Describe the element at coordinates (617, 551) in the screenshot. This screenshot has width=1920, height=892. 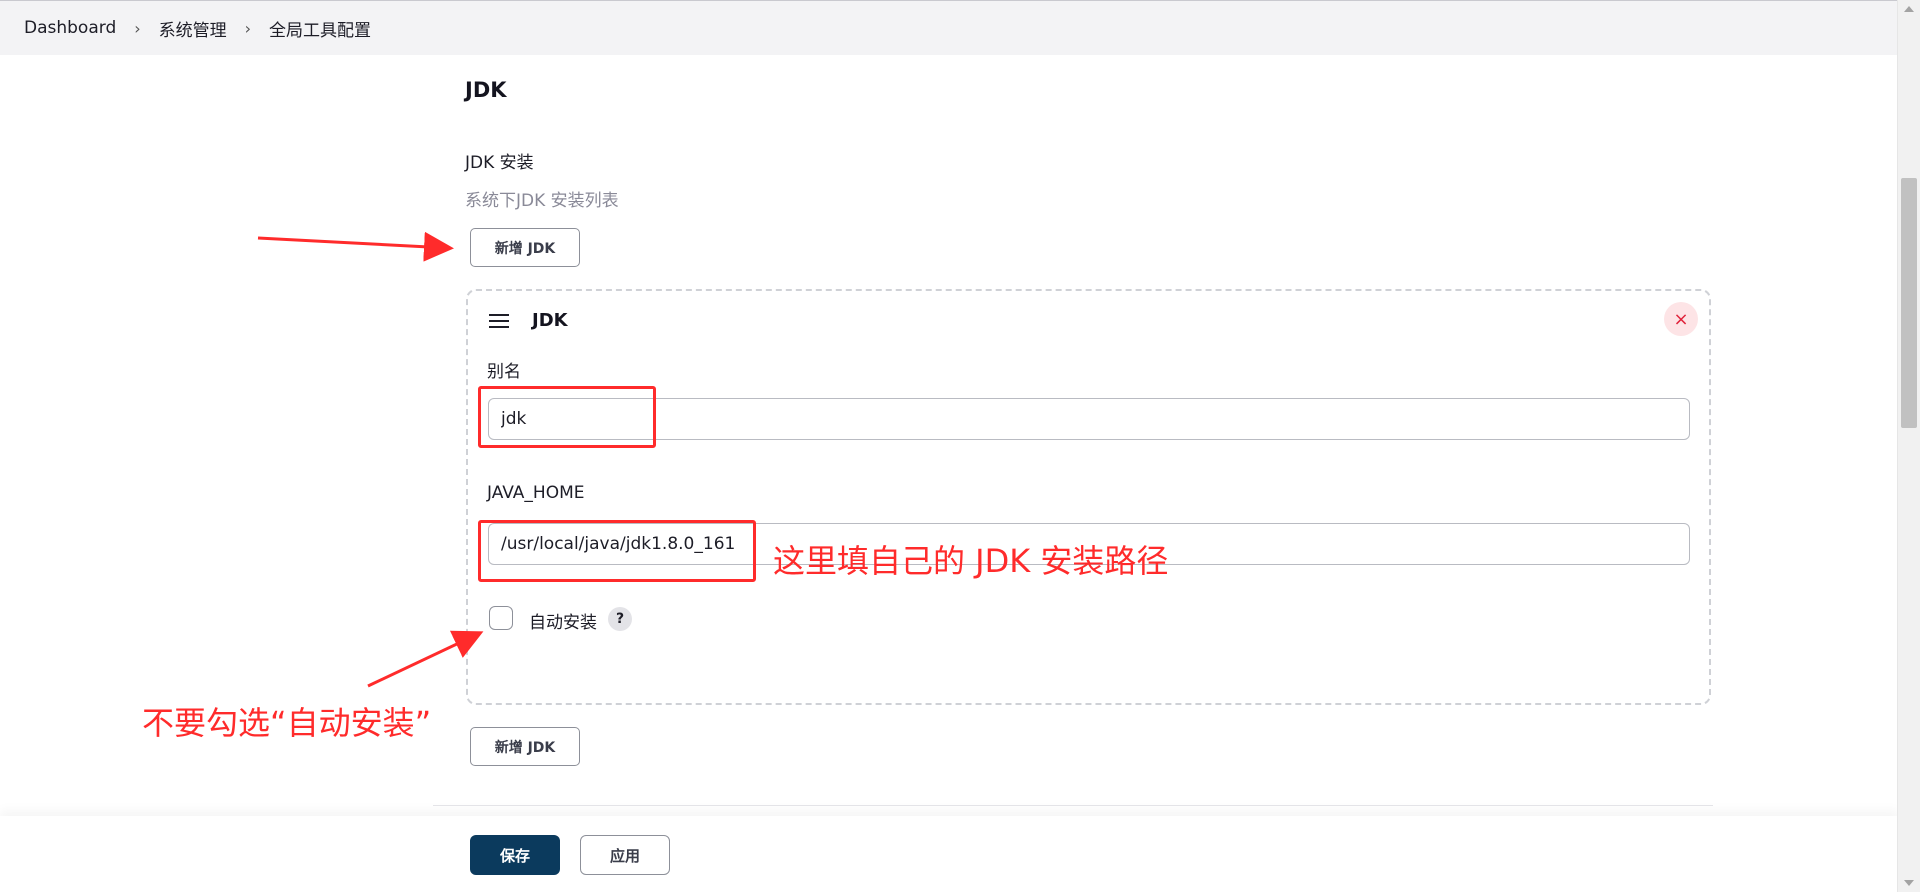
I see `annotation-box-java-home` at that location.